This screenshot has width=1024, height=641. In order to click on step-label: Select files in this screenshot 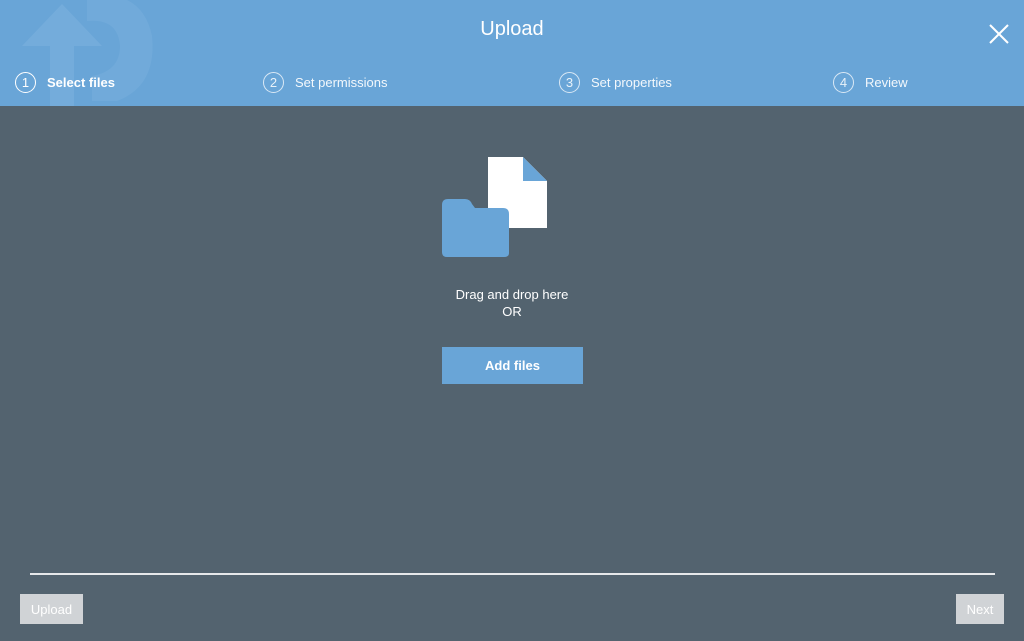, I will do `click(81, 82)`.